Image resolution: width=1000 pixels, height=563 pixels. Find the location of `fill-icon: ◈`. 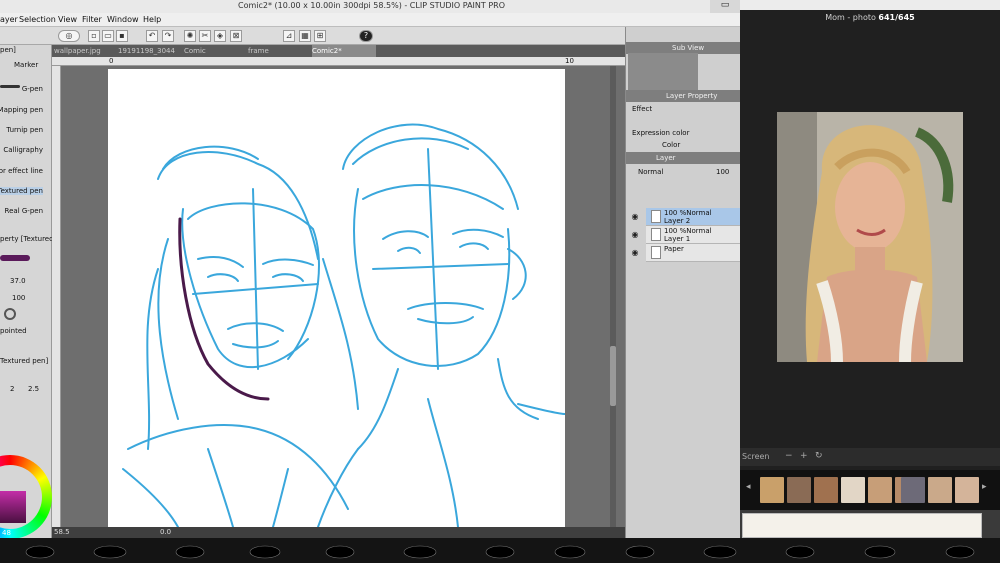

fill-icon: ◈ is located at coordinates (220, 36).